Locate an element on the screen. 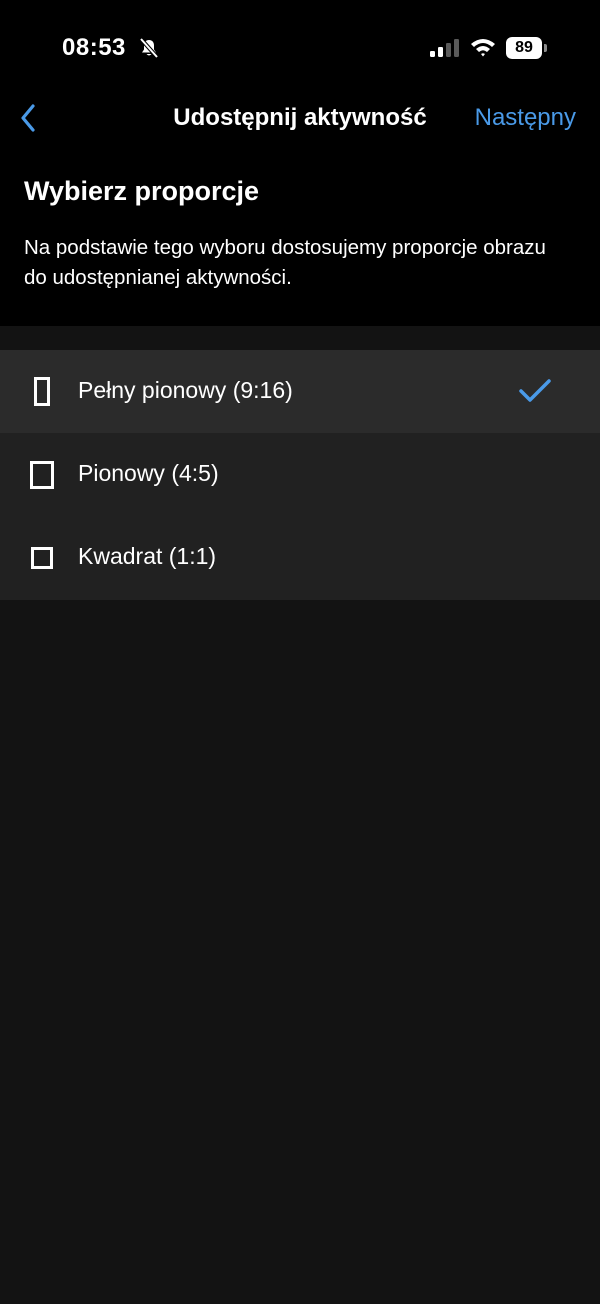  option-label: Pionowy (4:5) is located at coordinates (148, 473).